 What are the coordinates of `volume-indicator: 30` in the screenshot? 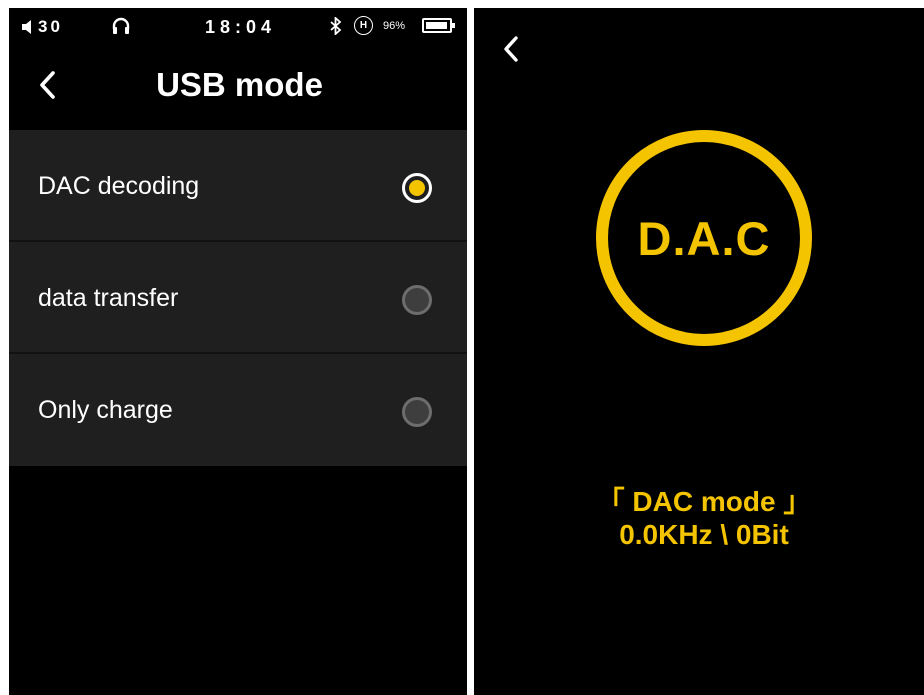 It's located at (42, 27).